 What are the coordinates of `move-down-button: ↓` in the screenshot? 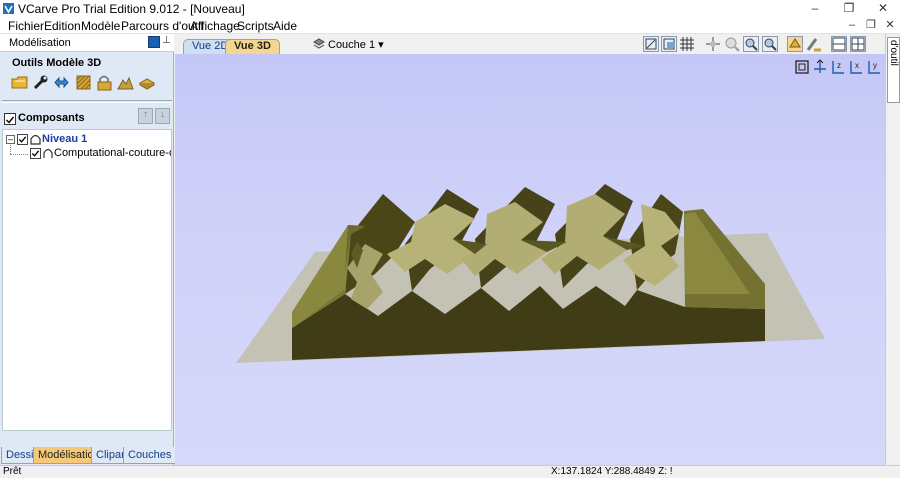 It's located at (162, 116).